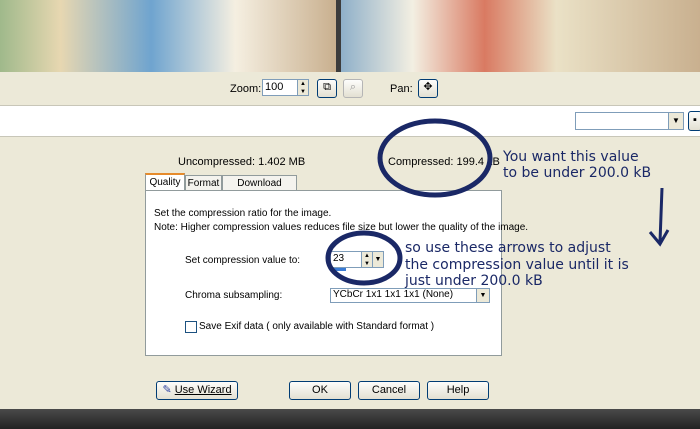  I want to click on down-arrow, so click(659, 217).